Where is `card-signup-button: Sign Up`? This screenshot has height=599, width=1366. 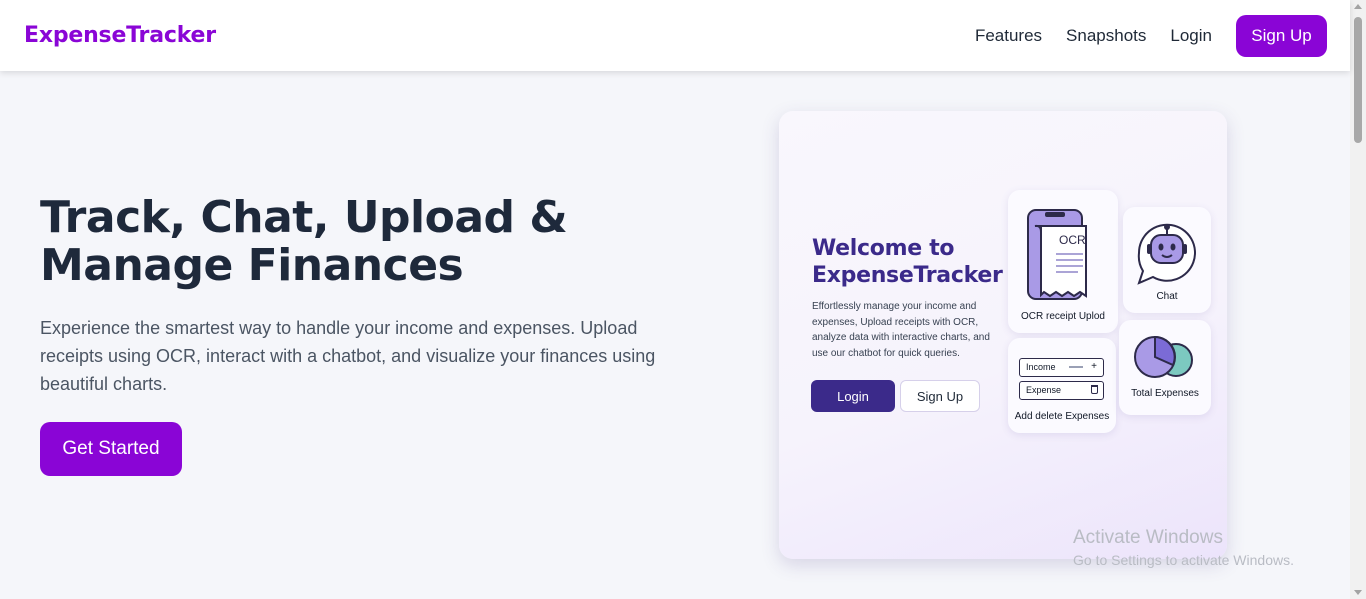
card-signup-button: Sign Up is located at coordinates (940, 396).